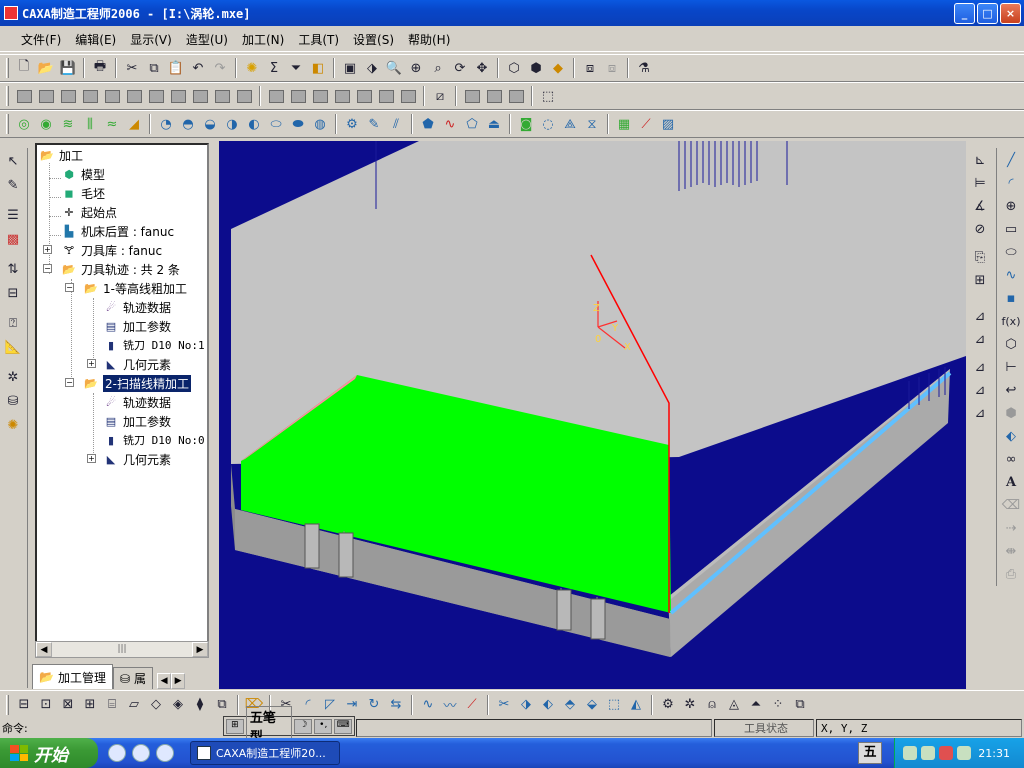  What do you see at coordinates (117, 753) in the screenshot?
I see `media-player-icon` at bounding box center [117, 753].